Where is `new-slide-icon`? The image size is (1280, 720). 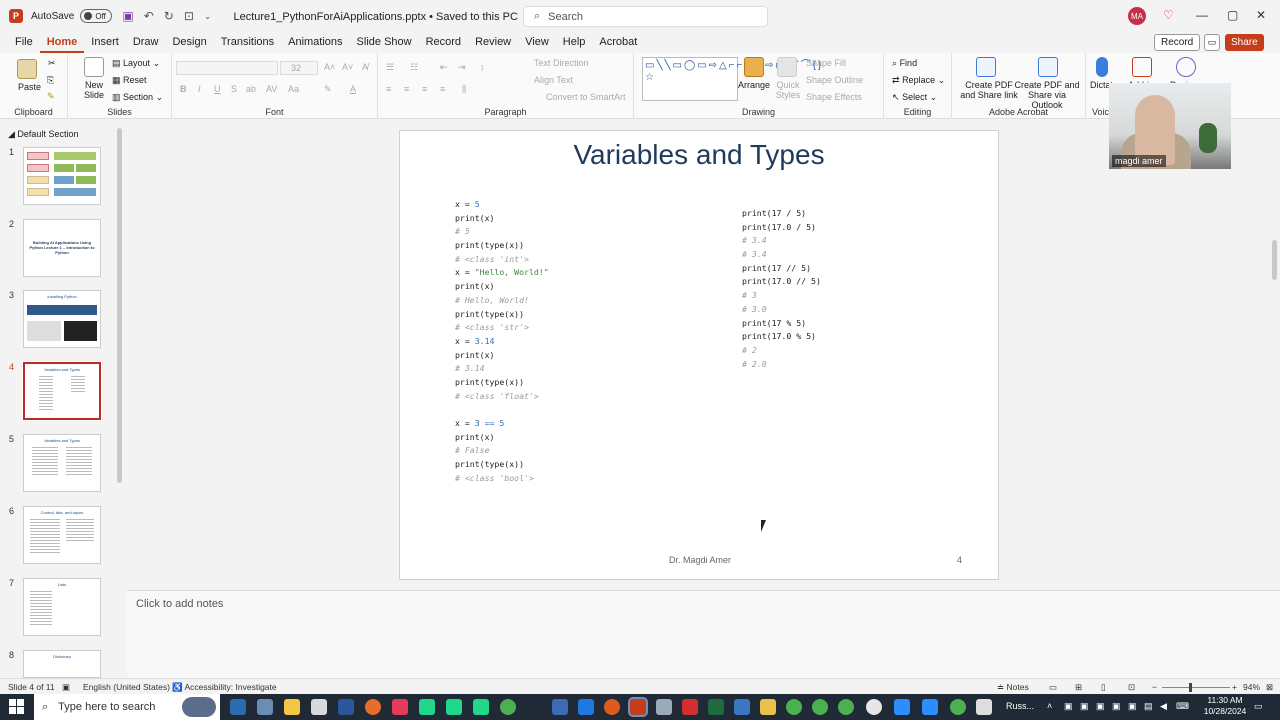
new-slide-icon is located at coordinates (94, 67).